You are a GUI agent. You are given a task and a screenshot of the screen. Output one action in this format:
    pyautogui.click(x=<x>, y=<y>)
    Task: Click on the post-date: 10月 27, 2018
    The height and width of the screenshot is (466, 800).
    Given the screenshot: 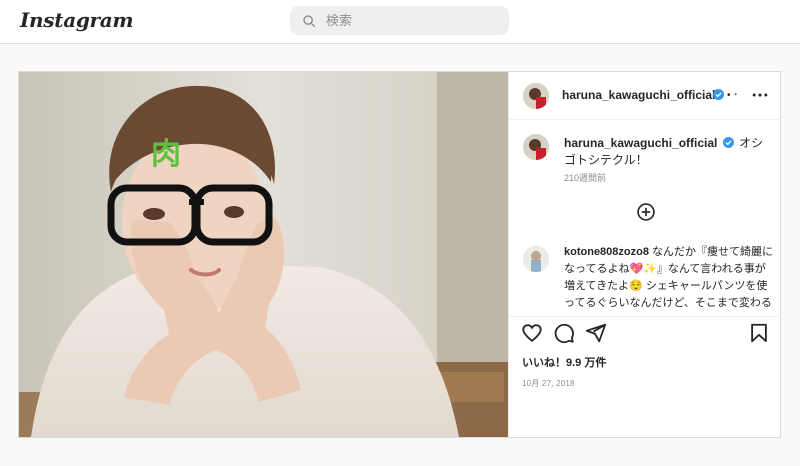 What is the action you would take?
    pyautogui.click(x=548, y=383)
    